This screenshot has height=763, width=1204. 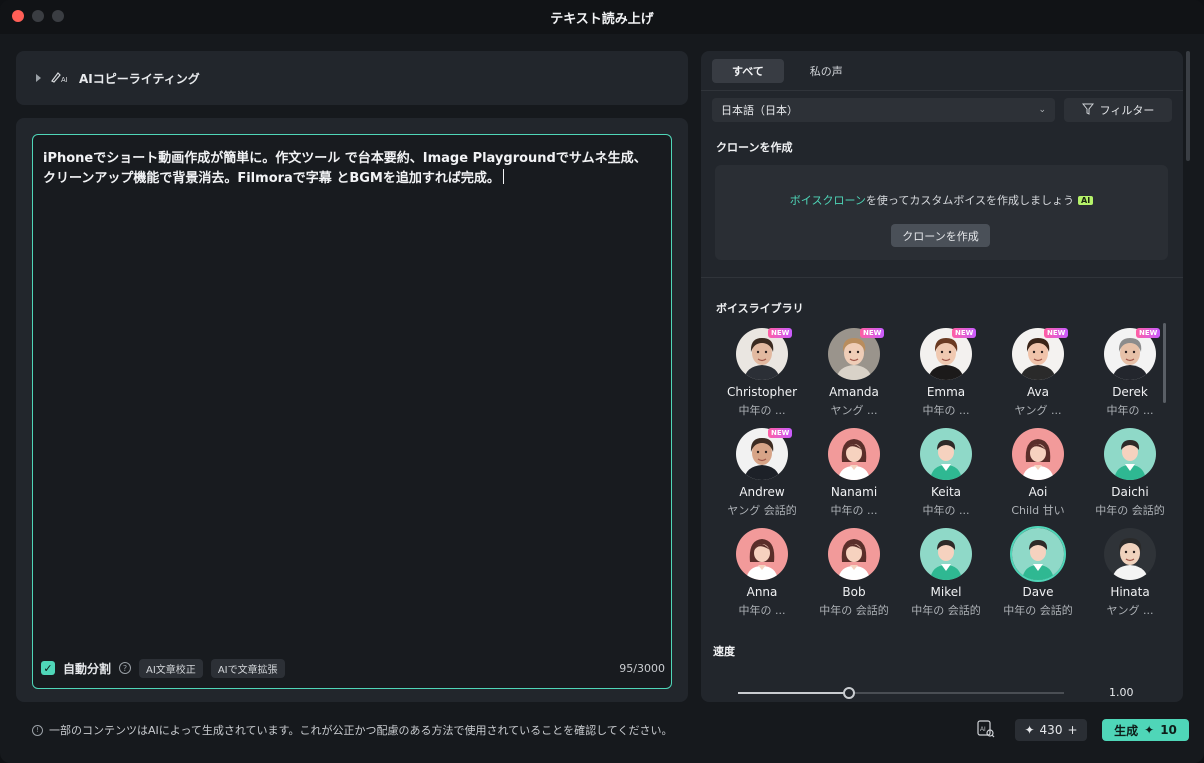 What do you see at coordinates (1042, 110) in the screenshot?
I see `chevron-down-icon: ⌄` at bounding box center [1042, 110].